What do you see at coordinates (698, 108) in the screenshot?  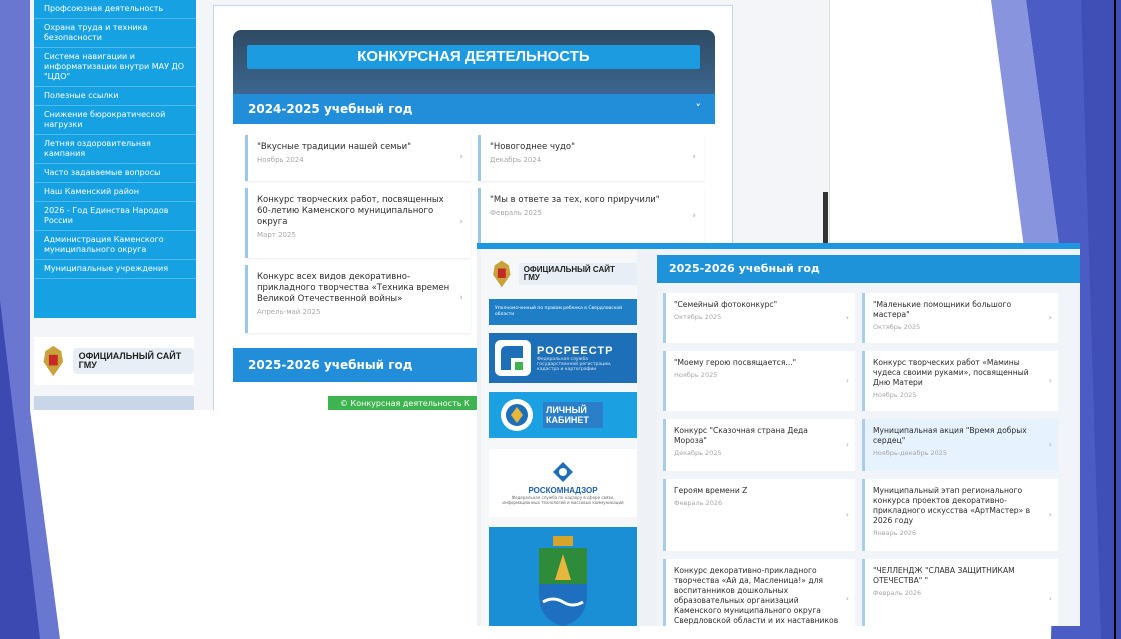 I see `chevron-down-icon: ˅` at bounding box center [698, 108].